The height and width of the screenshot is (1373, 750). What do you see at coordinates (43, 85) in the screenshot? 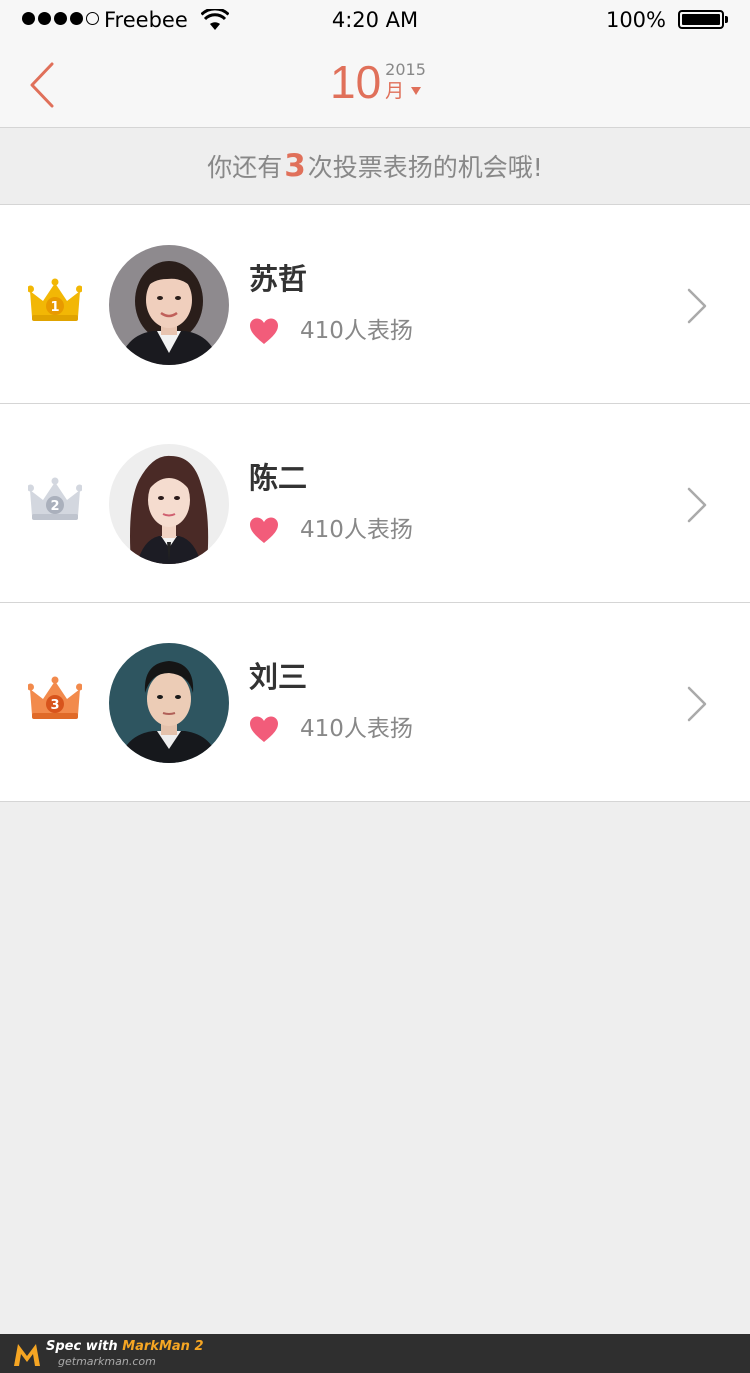
I see `back-arrow-icon` at bounding box center [43, 85].